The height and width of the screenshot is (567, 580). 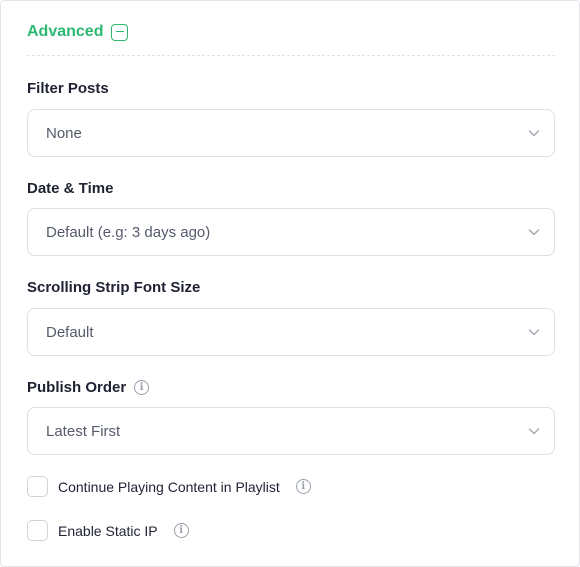 I want to click on date-time-label-text: Date & Time, so click(x=70, y=188).